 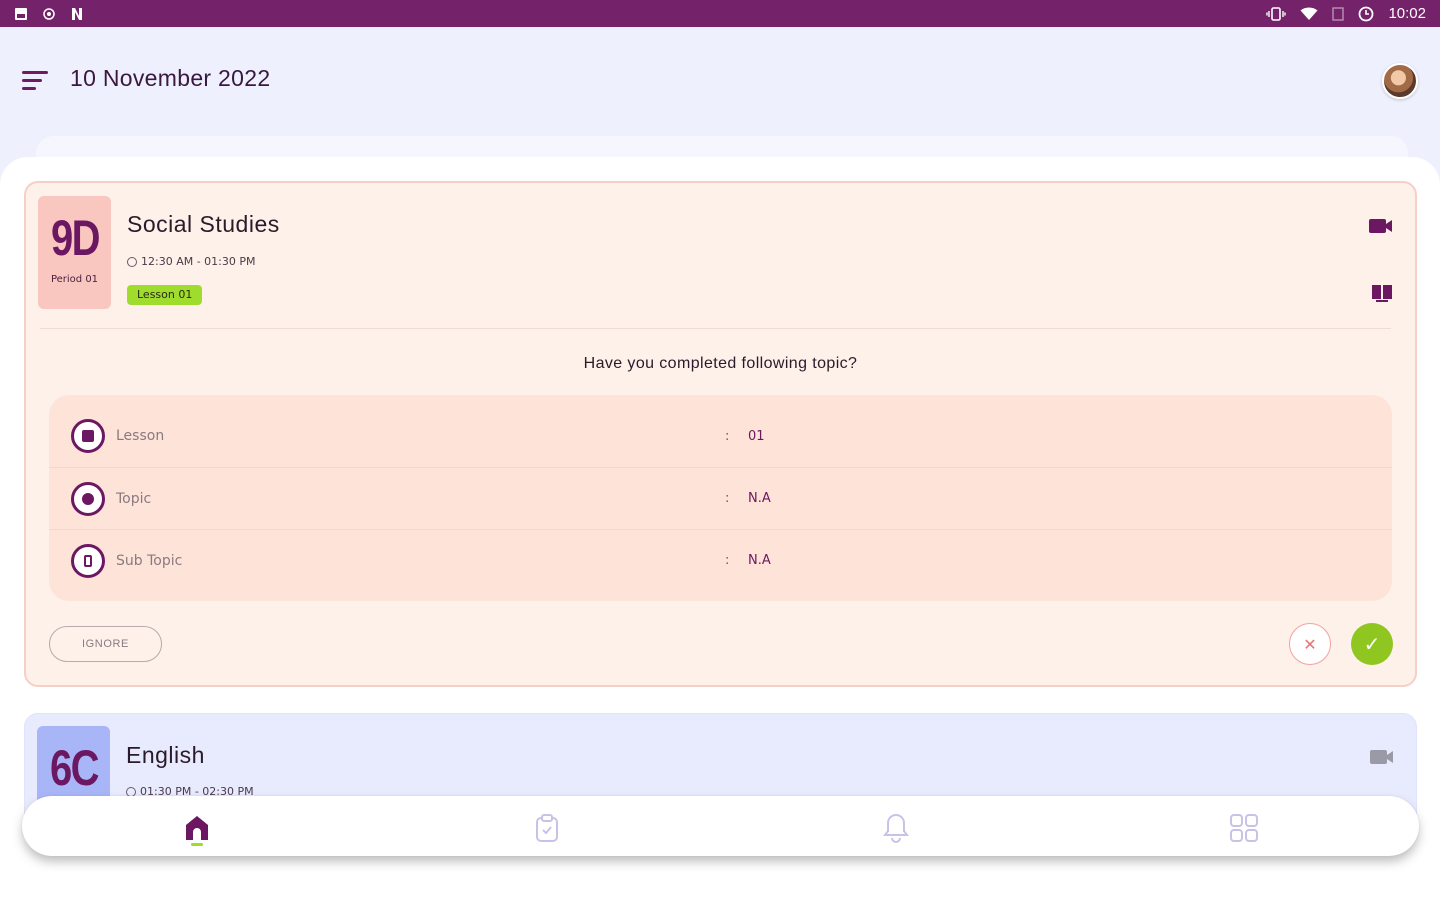 I want to click on detail-label: Lesson, so click(x=140, y=436).